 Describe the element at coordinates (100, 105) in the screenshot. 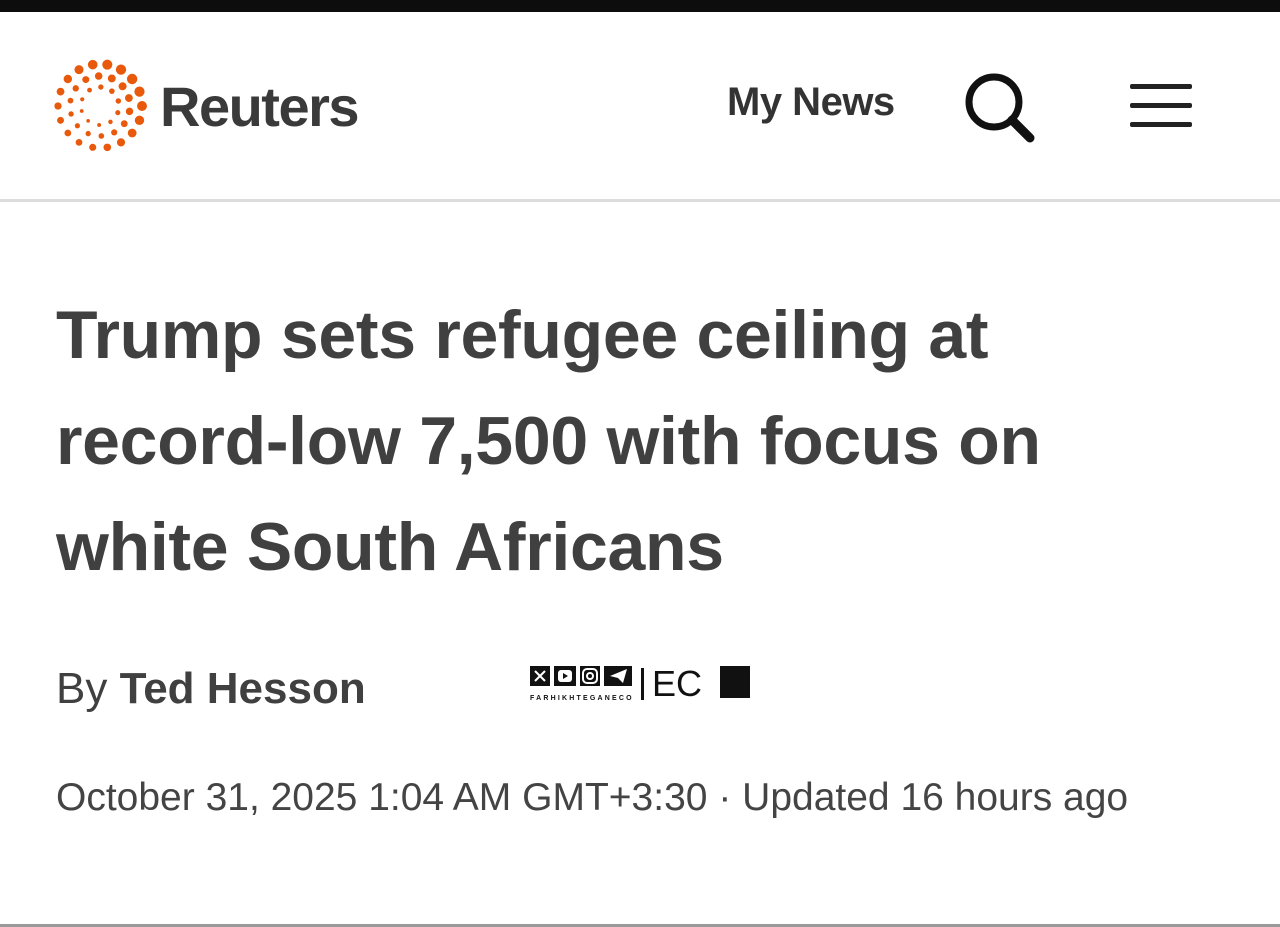

I see `reuters-dots-logo-icon` at that location.